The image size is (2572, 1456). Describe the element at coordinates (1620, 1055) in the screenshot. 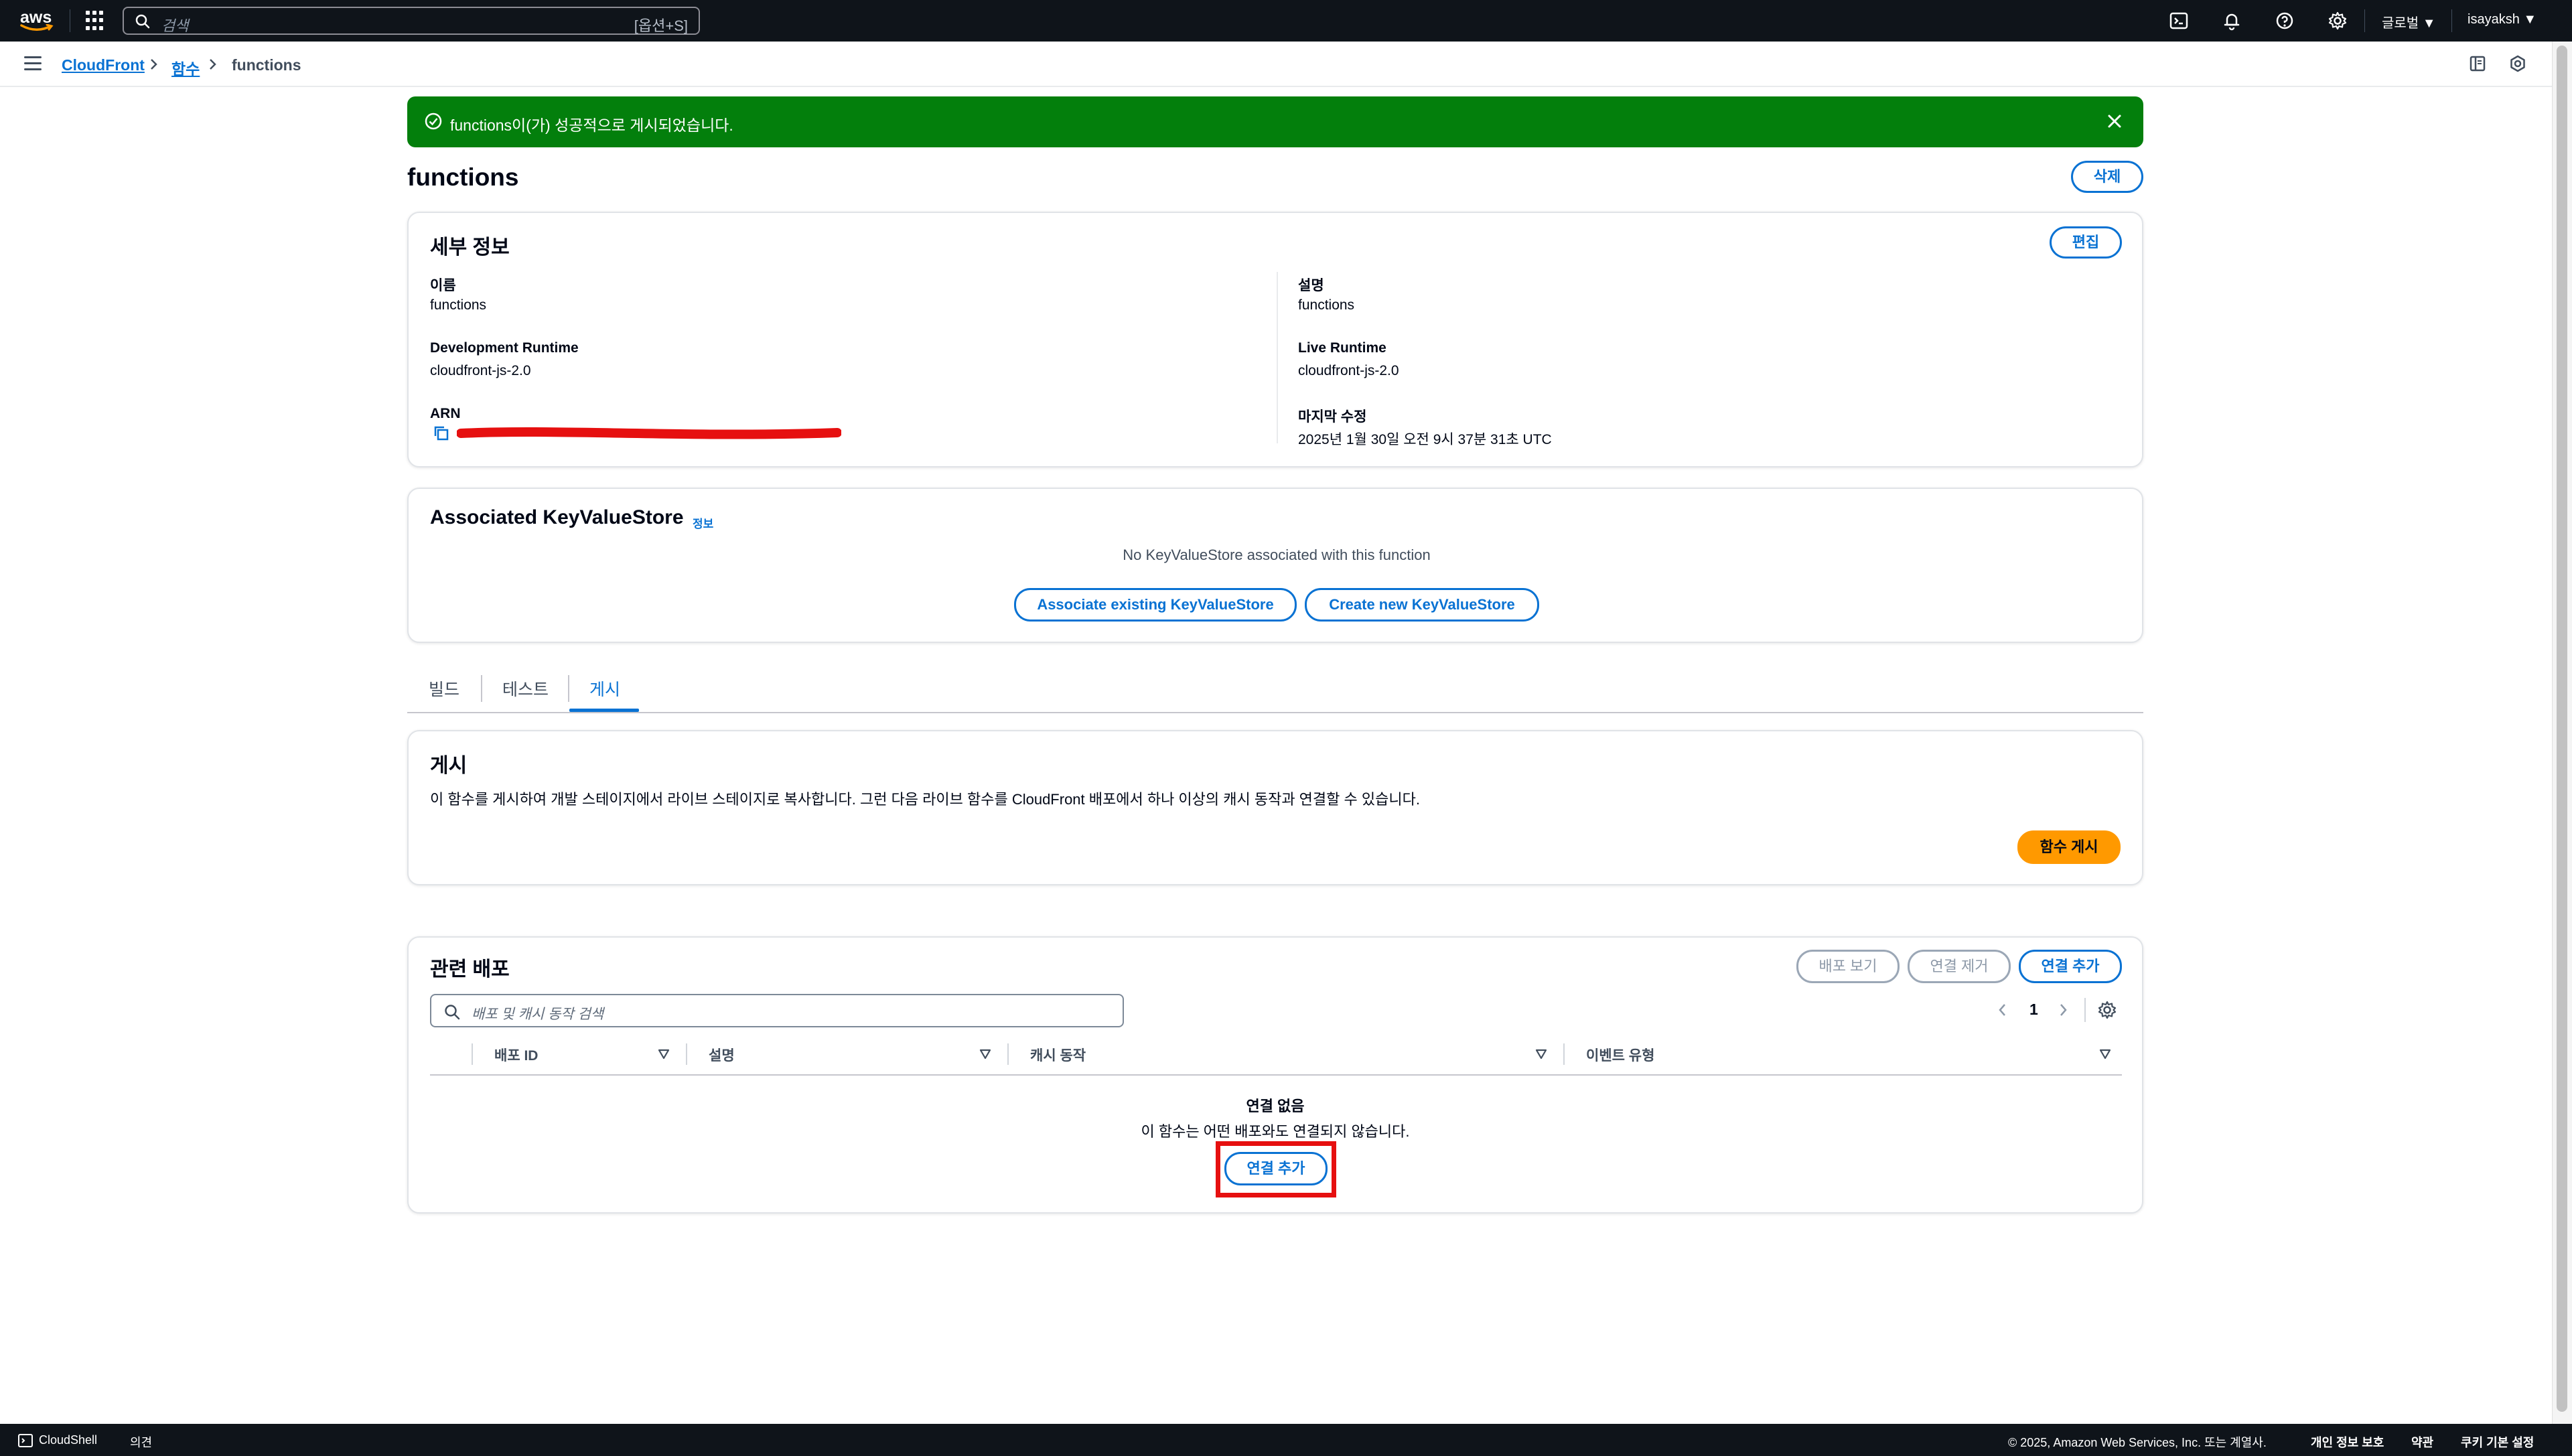

I see `column-header-event-type: 이벤트 유형` at that location.